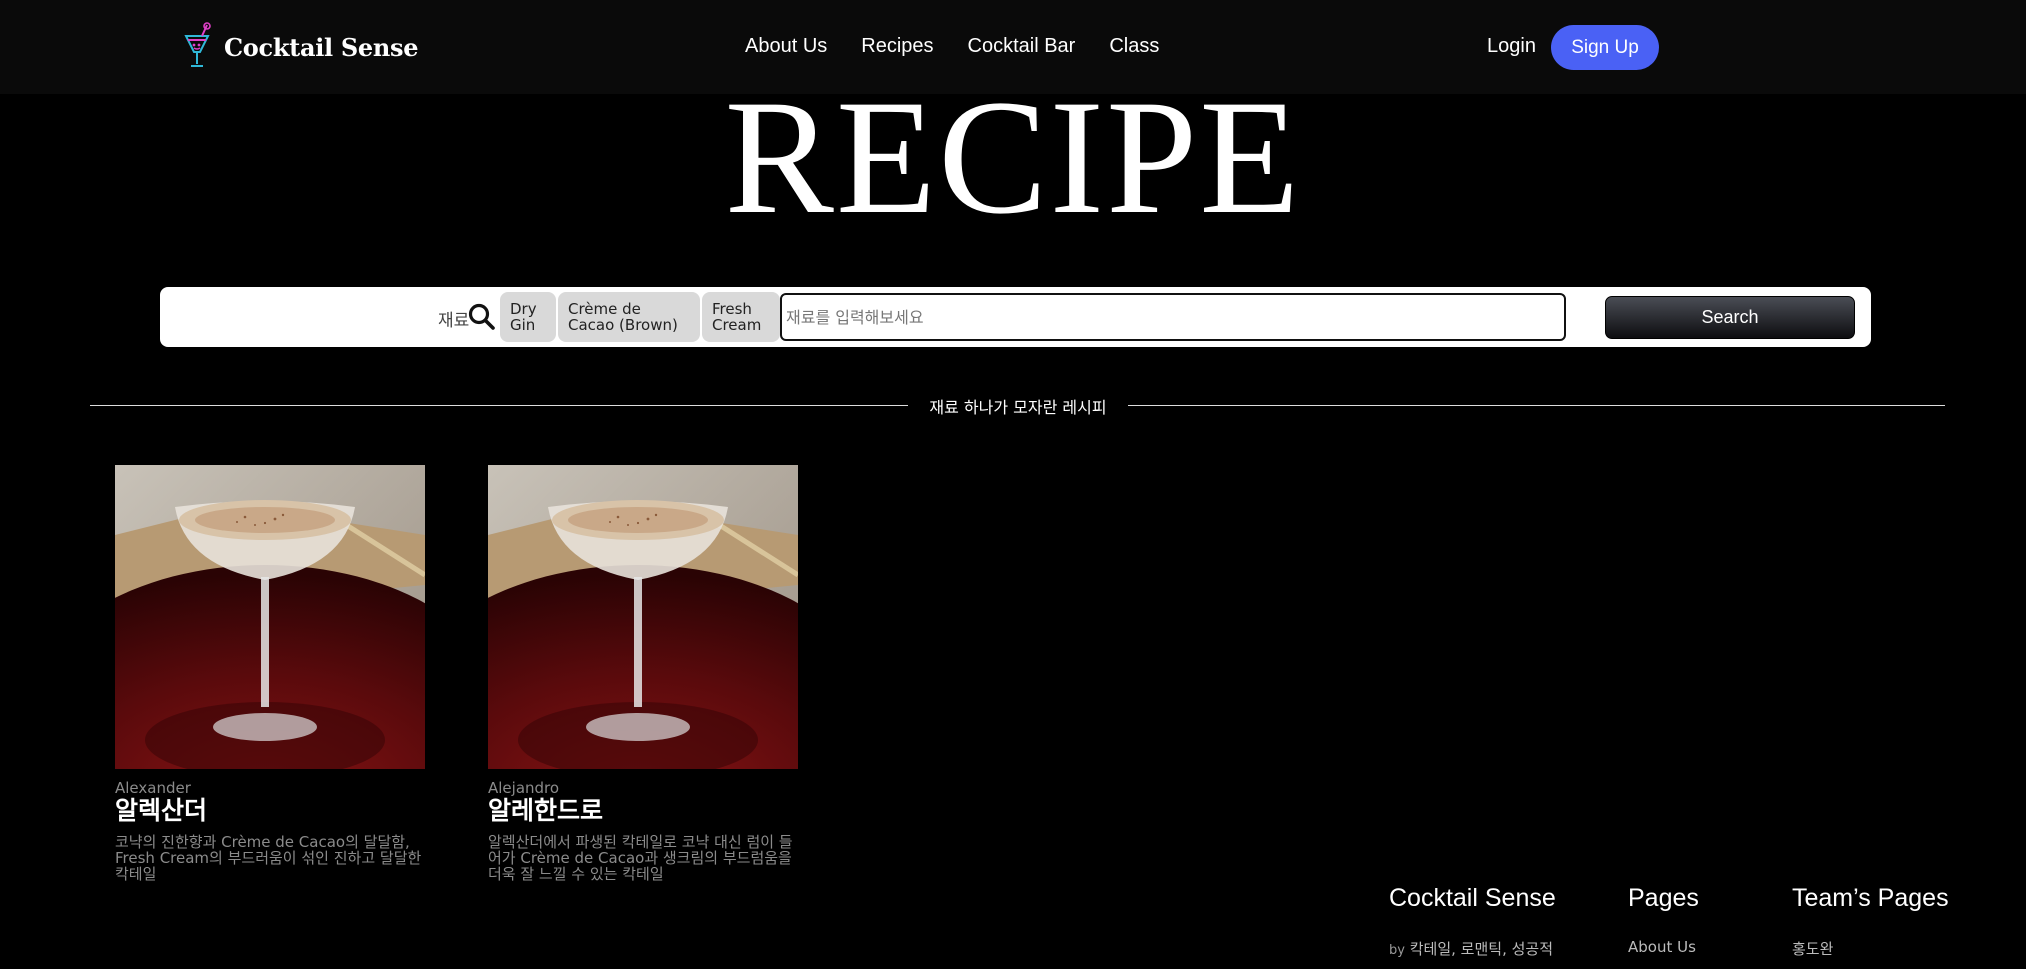 The image size is (2026, 969). Describe the element at coordinates (1472, 921) in the screenshot. I see `footer-brand-column: Cocktail Sense by 칵테일, 로맨틱, 성공적` at that location.